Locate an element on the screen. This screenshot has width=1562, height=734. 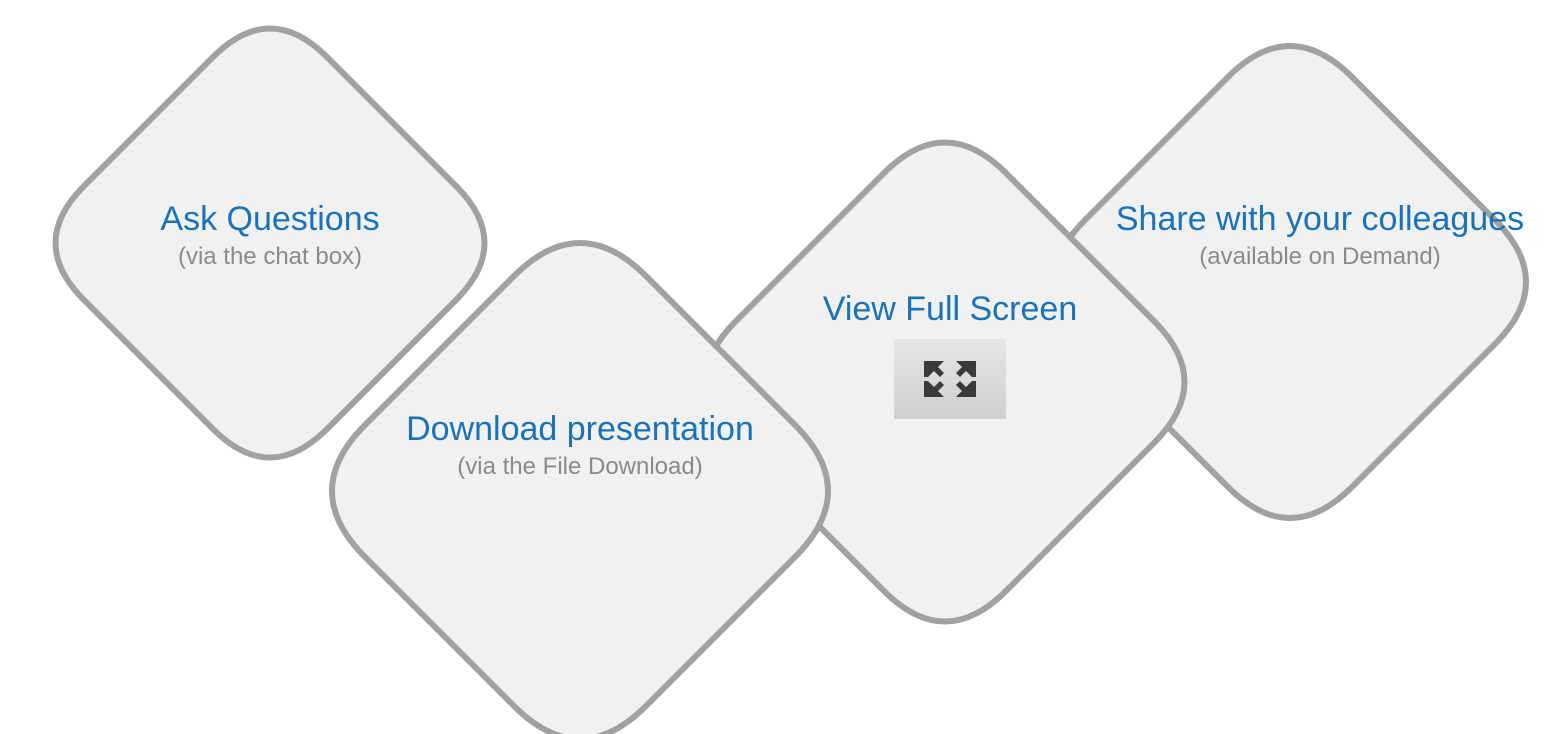
ask-questions-label: Ask Questions (via the chat box) is located at coordinates (270, 235).